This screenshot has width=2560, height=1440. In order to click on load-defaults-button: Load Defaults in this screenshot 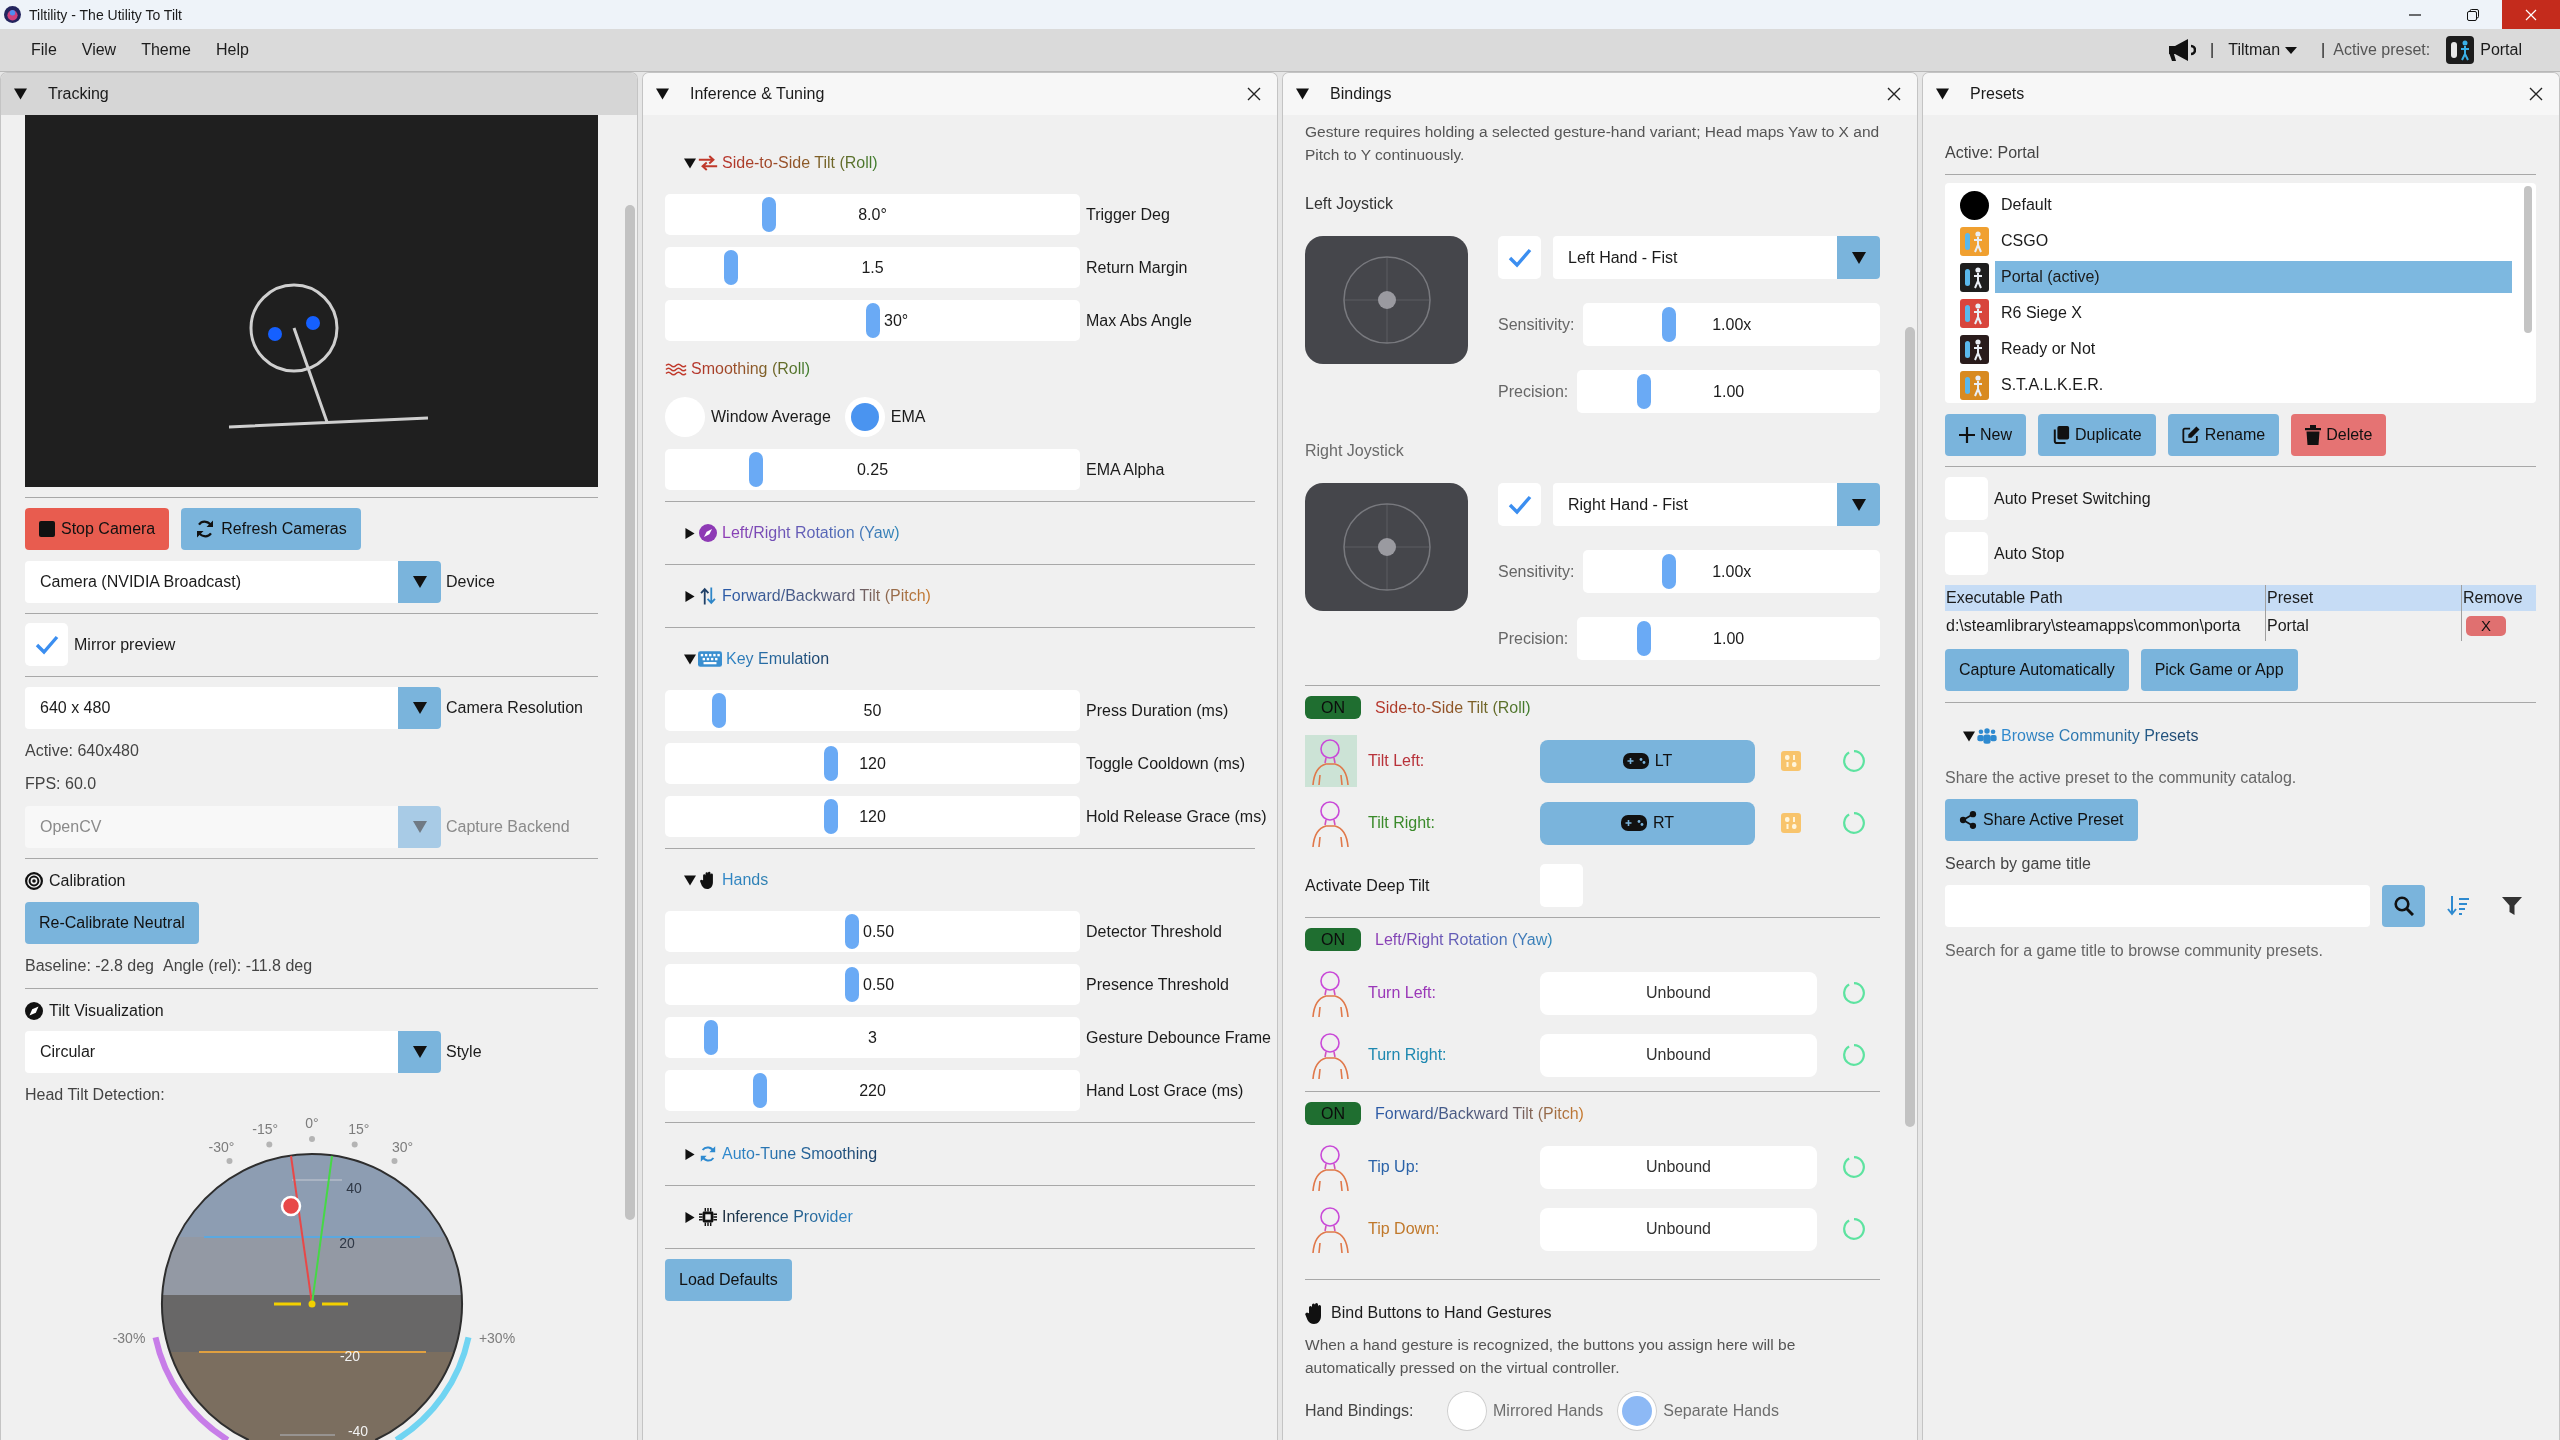, I will do `click(728, 1280)`.